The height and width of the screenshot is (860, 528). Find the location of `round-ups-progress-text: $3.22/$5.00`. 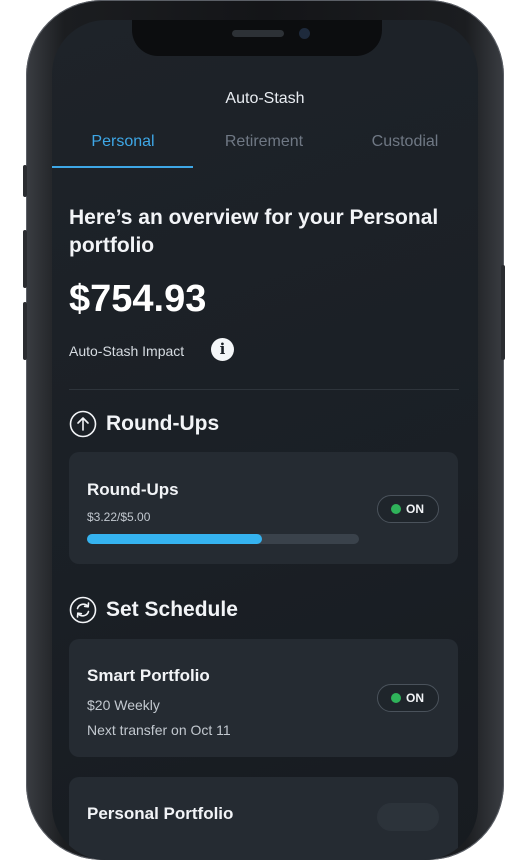

round-ups-progress-text: $3.22/$5.00 is located at coordinates (119, 517).